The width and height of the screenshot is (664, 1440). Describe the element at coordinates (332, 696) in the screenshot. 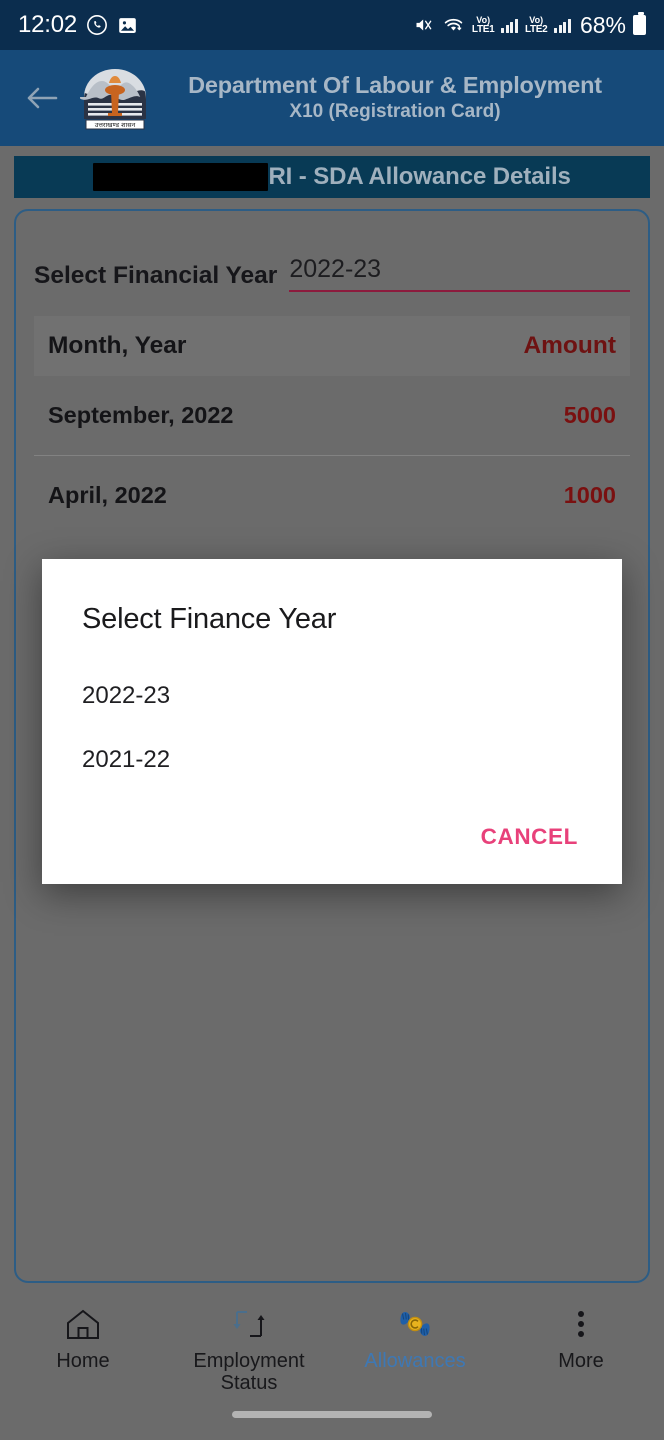

I see `dialog-option: 2022-23` at that location.